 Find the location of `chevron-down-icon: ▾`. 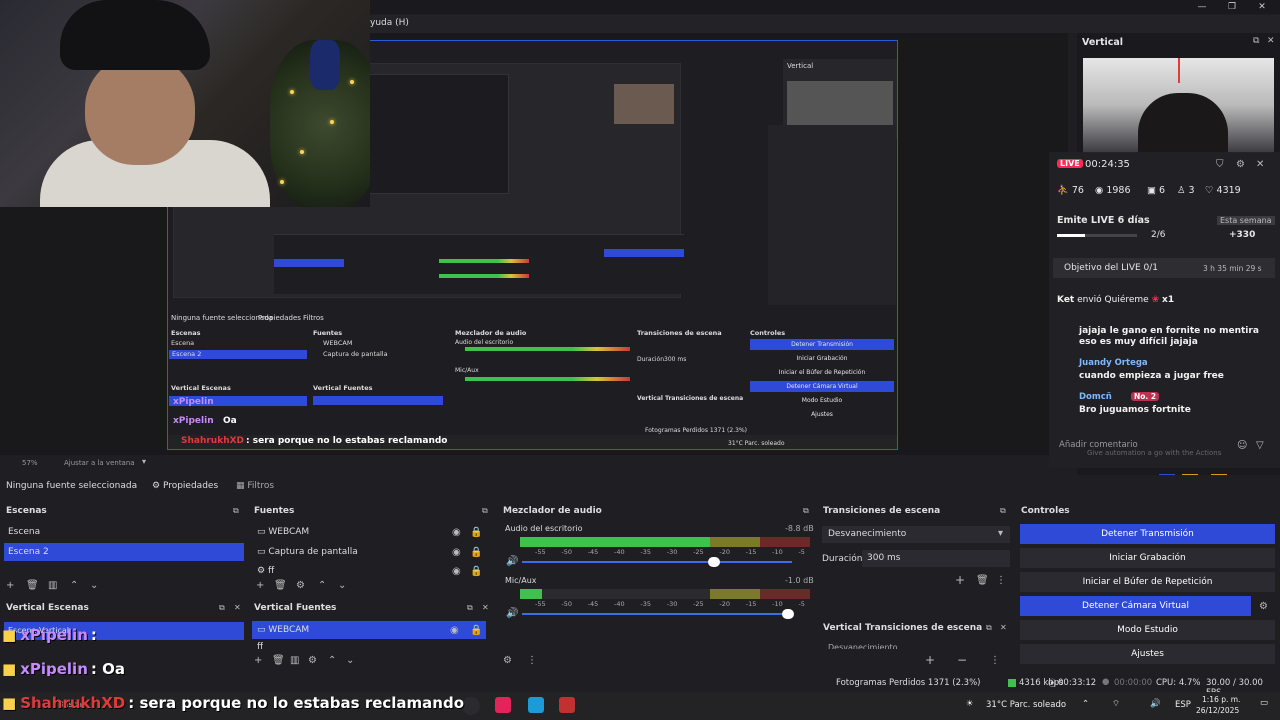

chevron-down-icon: ▾ is located at coordinates (144, 461).